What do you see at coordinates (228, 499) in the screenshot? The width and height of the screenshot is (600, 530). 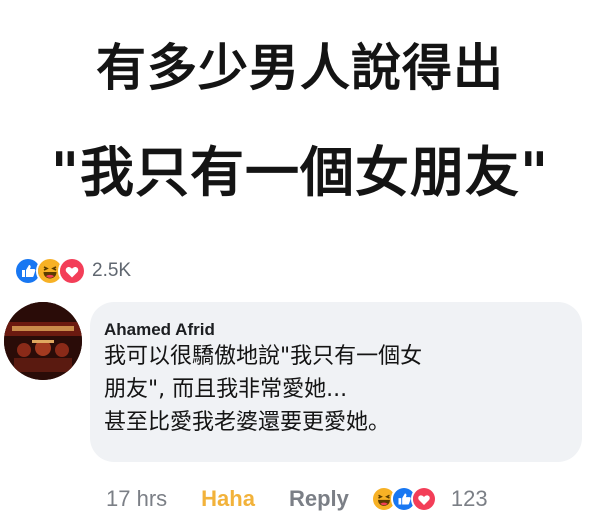 I see `haha-reaction-button: Haha` at bounding box center [228, 499].